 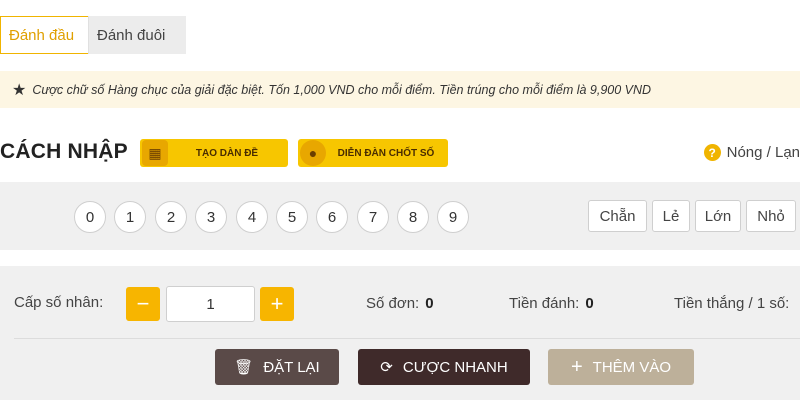 What do you see at coordinates (64, 151) in the screenshot?
I see `input-method-title: CÁCH NHẬP` at bounding box center [64, 151].